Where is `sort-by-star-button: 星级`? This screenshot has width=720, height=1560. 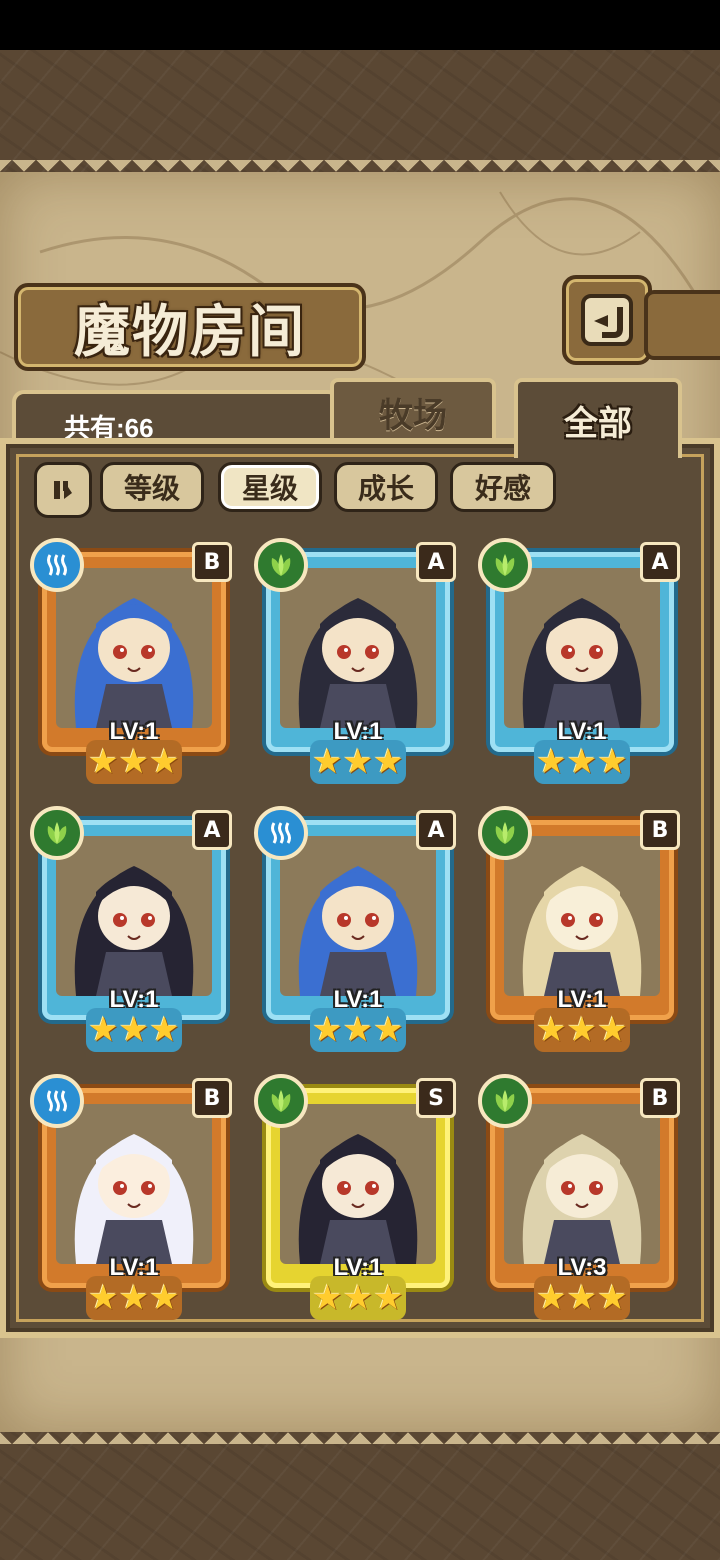
sort-by-star-button: 星级 is located at coordinates (270, 487).